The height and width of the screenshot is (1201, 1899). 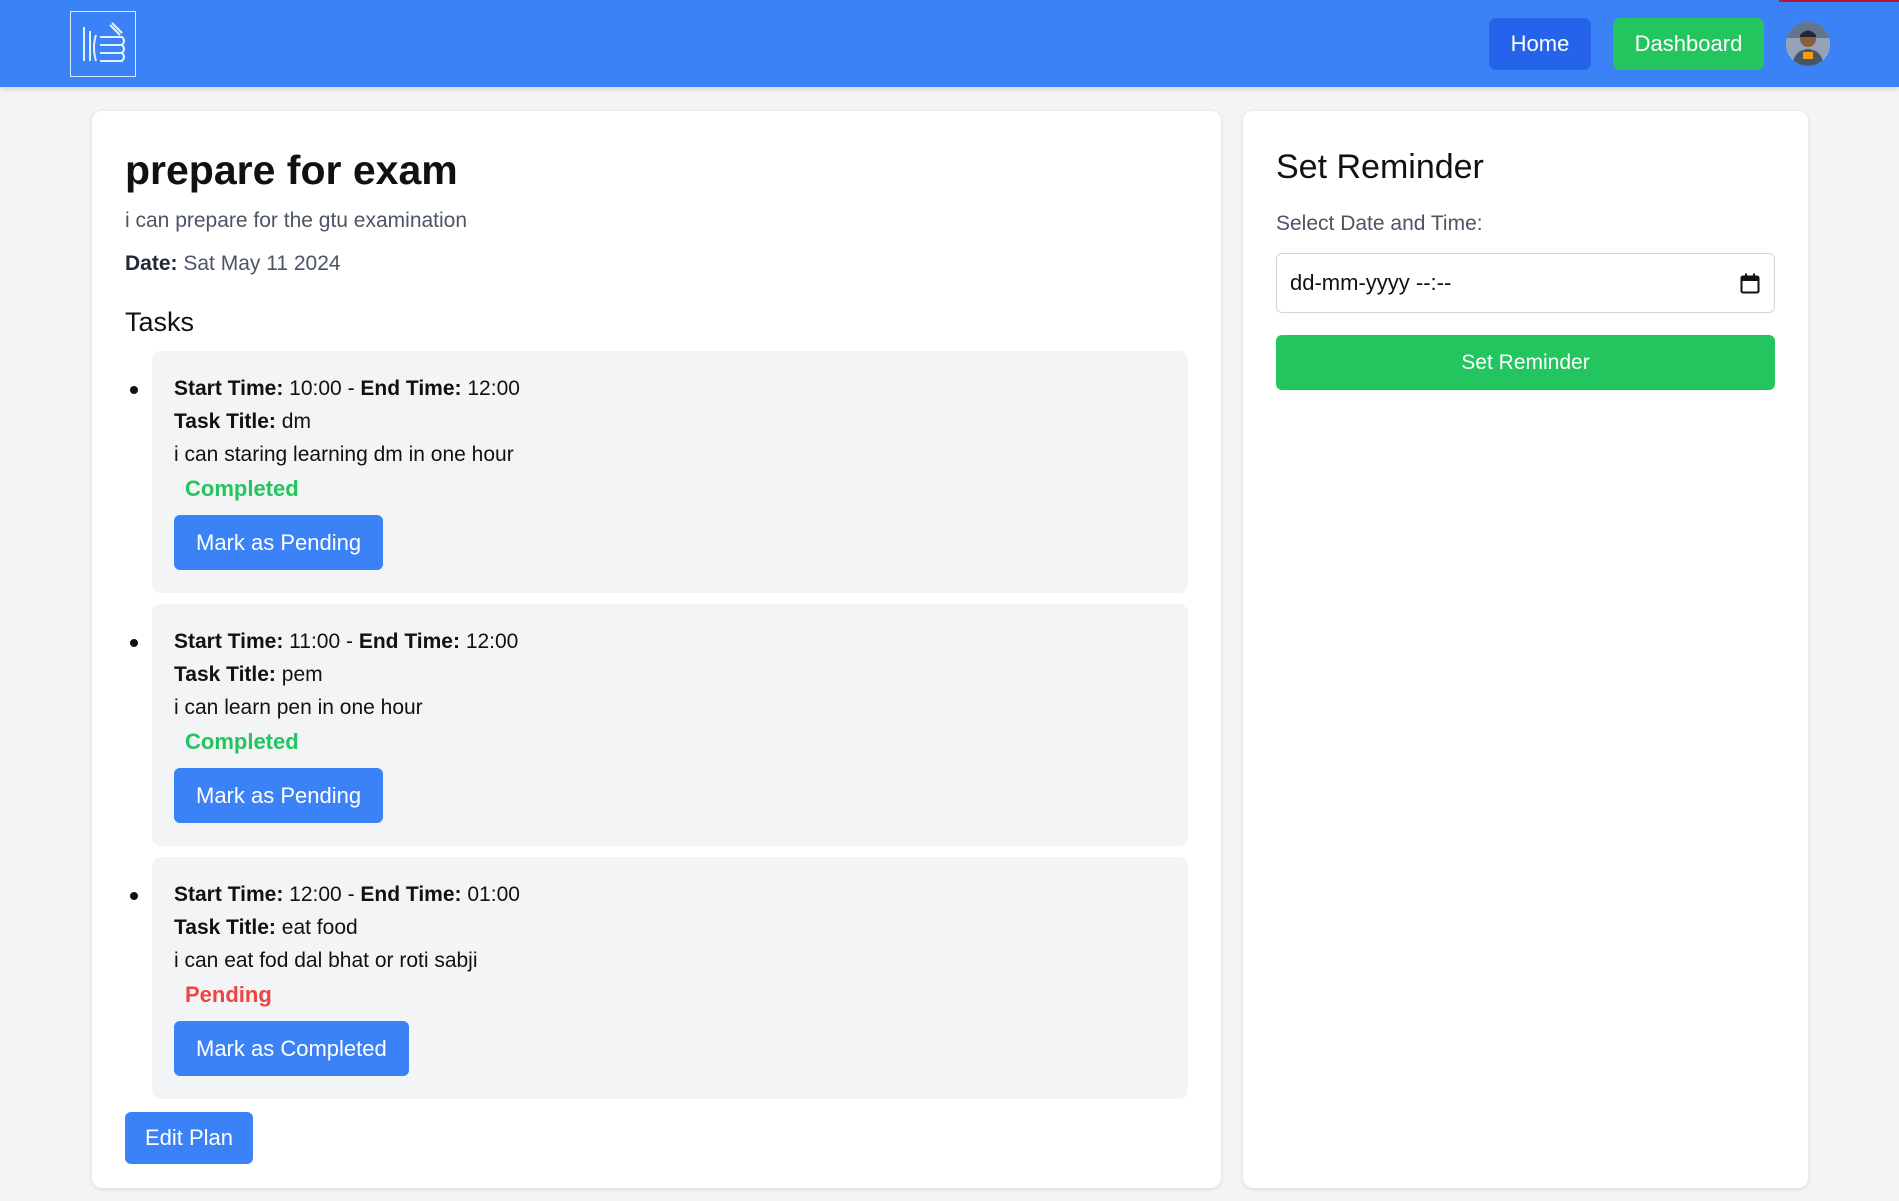 What do you see at coordinates (344, 454) in the screenshot?
I see `task-description: i can staring learning dm in one hour` at bounding box center [344, 454].